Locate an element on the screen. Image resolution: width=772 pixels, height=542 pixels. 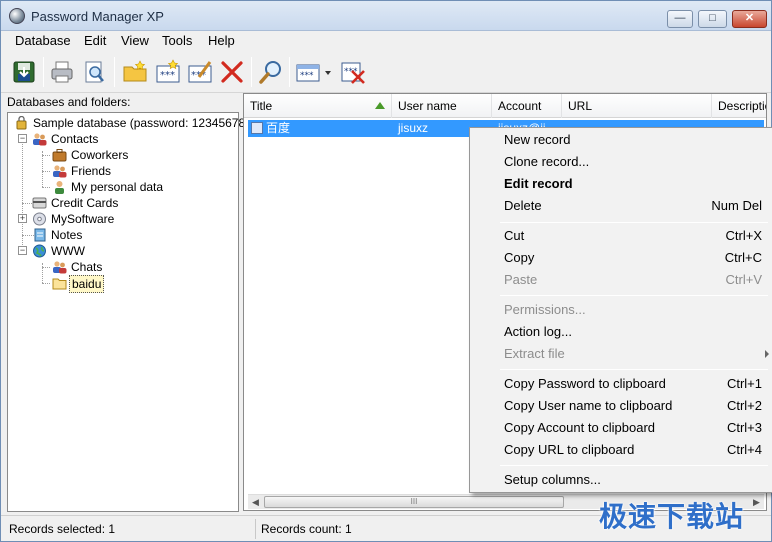
columns-icon: *** is located at coordinates (308, 72).